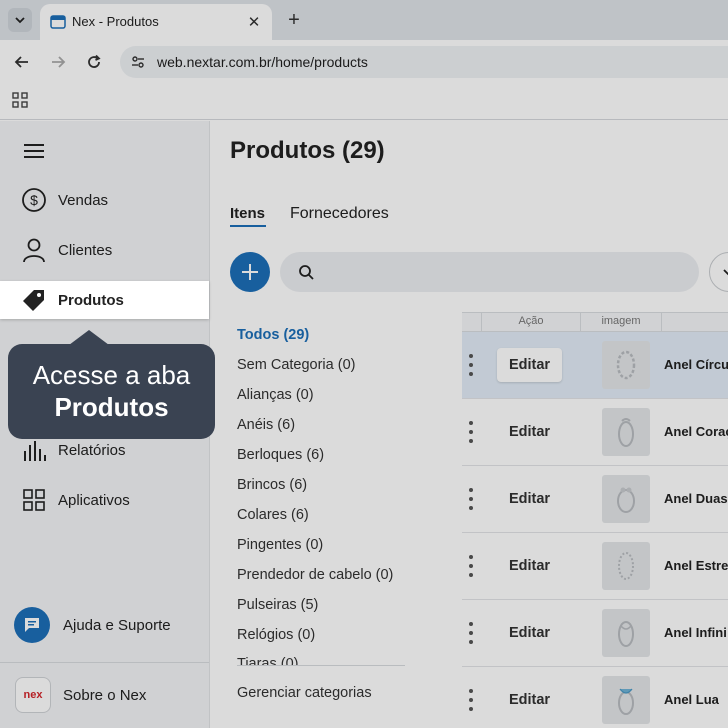 The image size is (728, 728). What do you see at coordinates (34, 450) in the screenshot?
I see `bar-chart-icon` at bounding box center [34, 450].